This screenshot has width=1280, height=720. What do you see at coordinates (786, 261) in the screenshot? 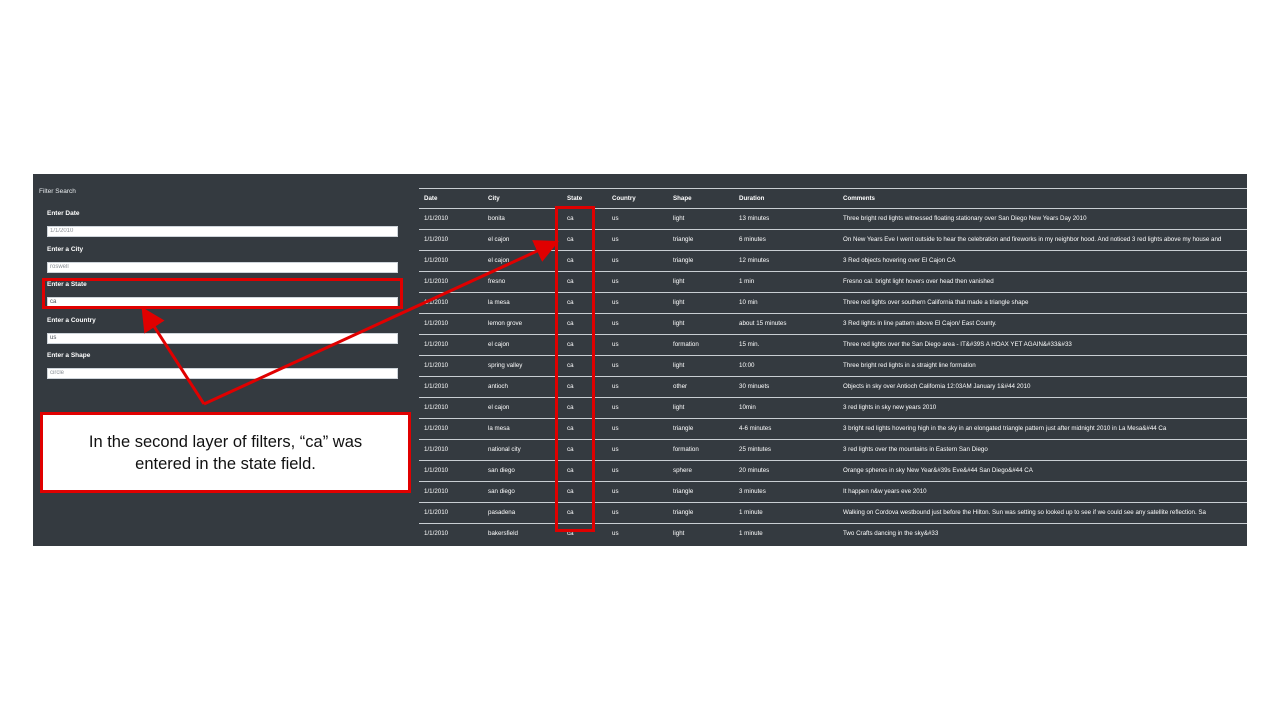
I see `cell-duration: 12 minutes` at bounding box center [786, 261].